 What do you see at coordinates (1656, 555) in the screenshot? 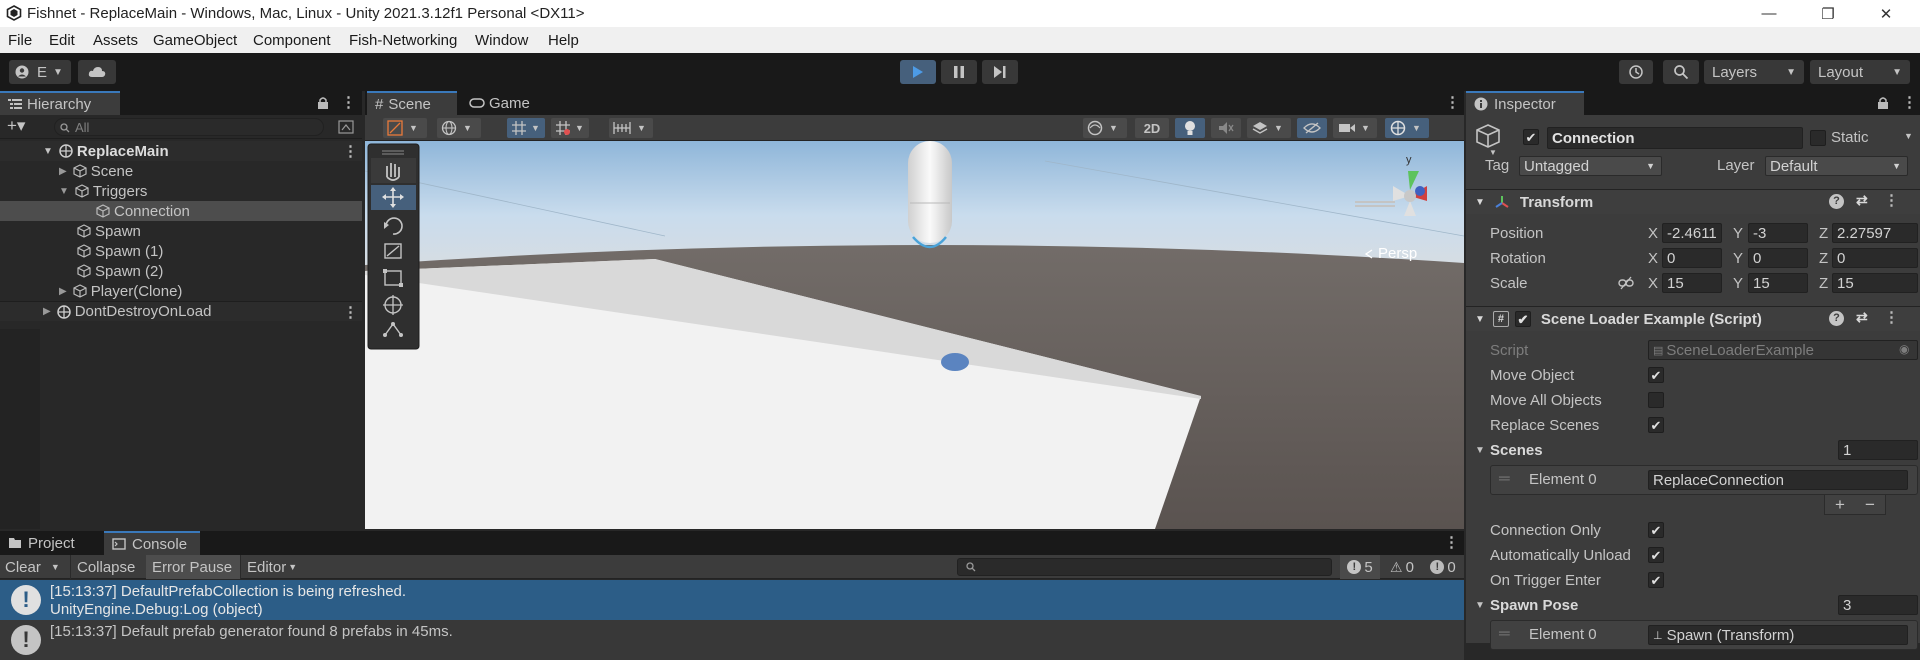
I see `automatically-unload-checkbox: ✔` at bounding box center [1656, 555].